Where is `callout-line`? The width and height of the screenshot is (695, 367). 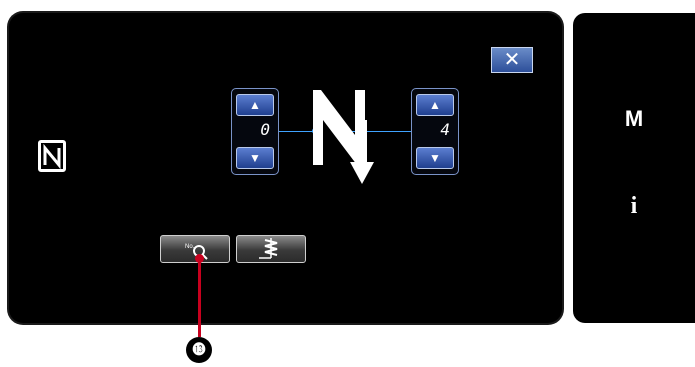
callout-line is located at coordinates (199, 297).